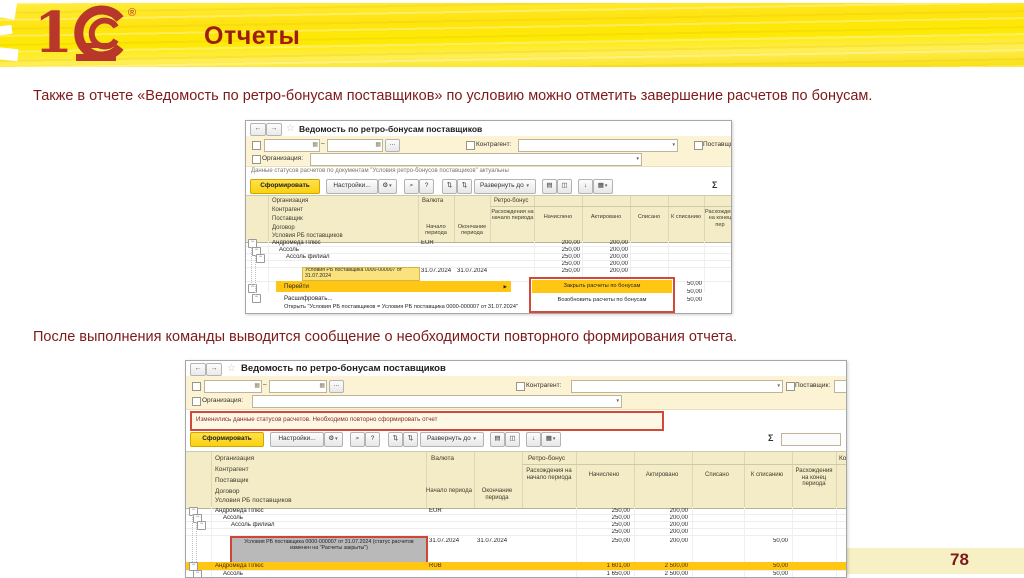  Describe the element at coordinates (516, 573) in the screenshot. I see `table-row: Ассоль 1 650,00 2 500,00 50,00` at that location.